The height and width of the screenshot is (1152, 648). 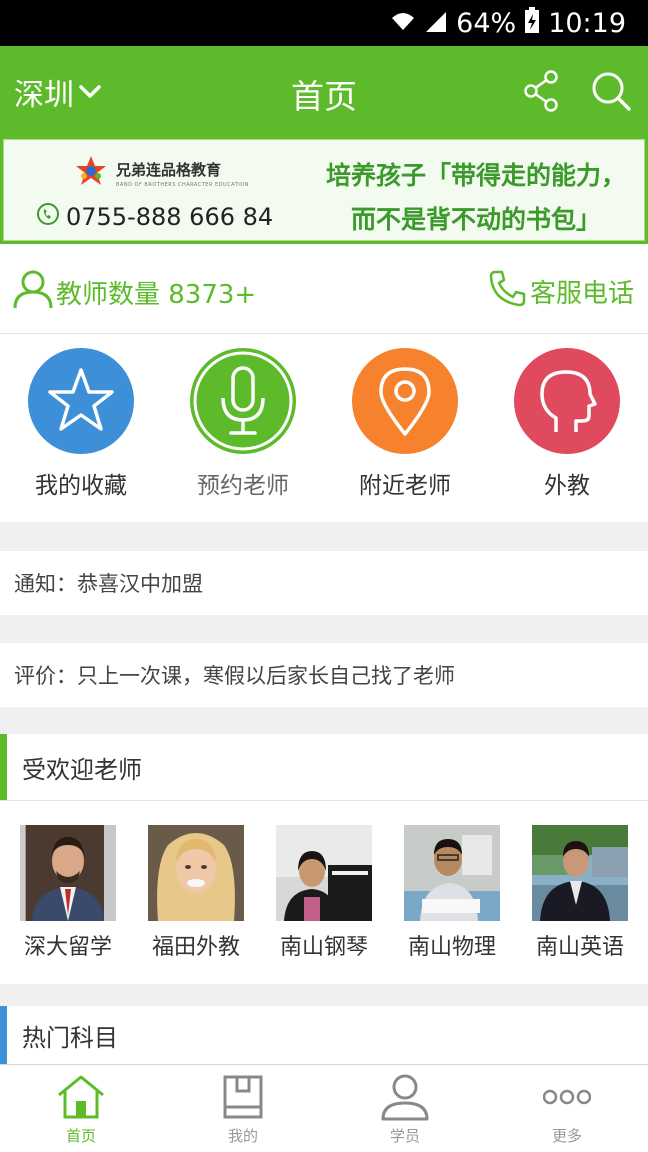 I want to click on head-profile-icon, so click(x=567, y=401).